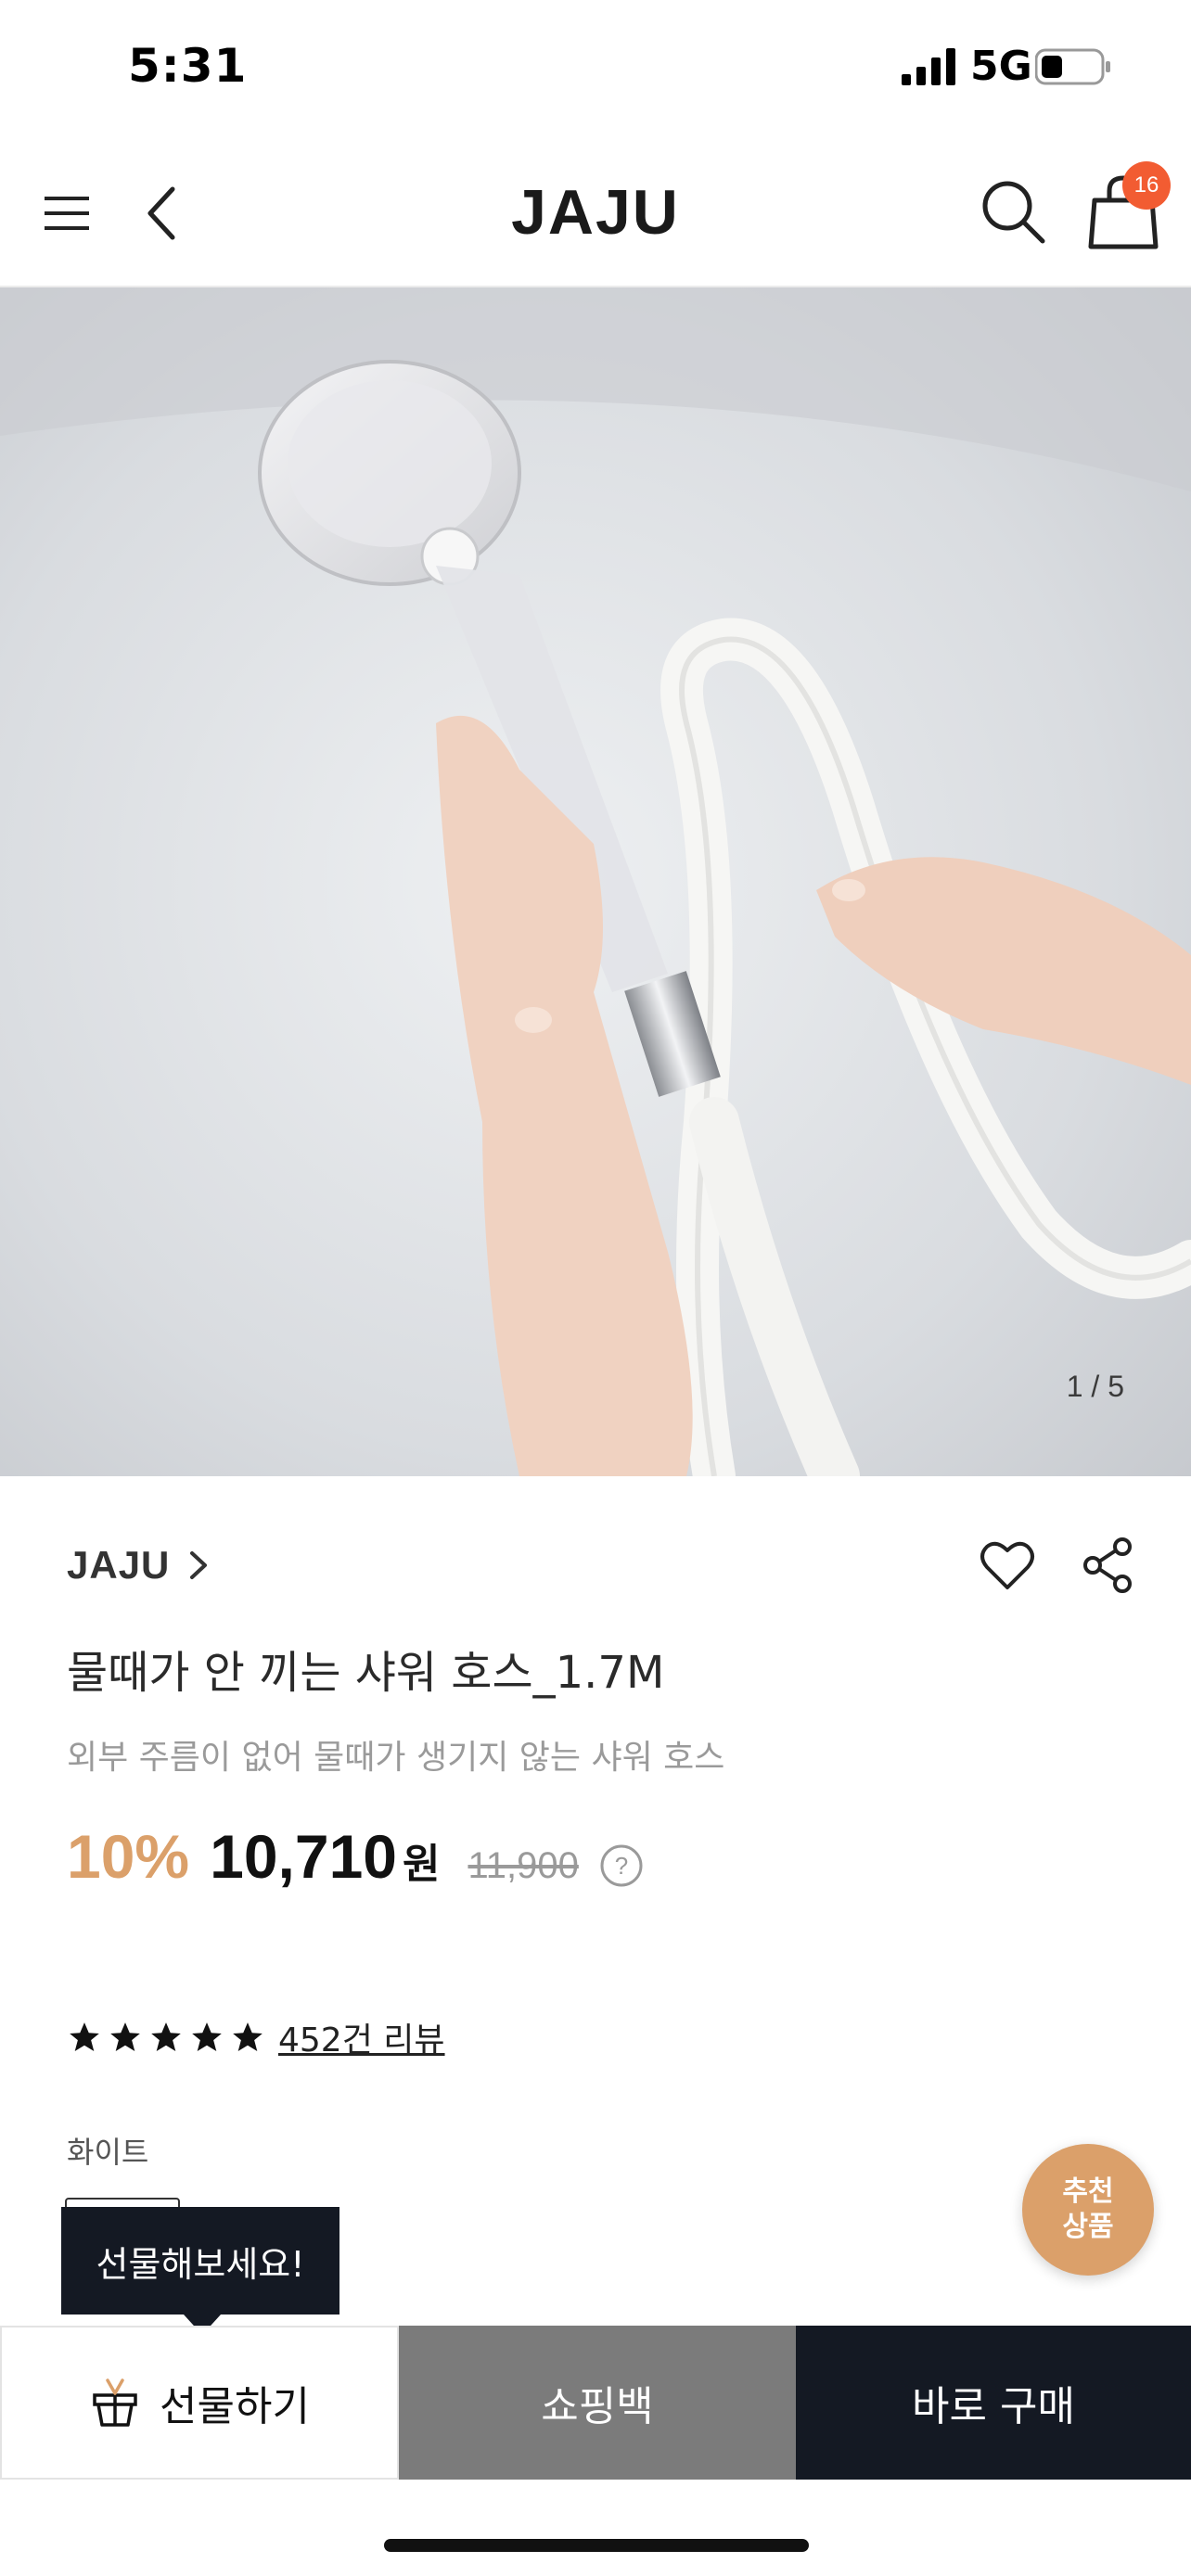  What do you see at coordinates (303, 1856) in the screenshot?
I see `sale-price: 10,710` at bounding box center [303, 1856].